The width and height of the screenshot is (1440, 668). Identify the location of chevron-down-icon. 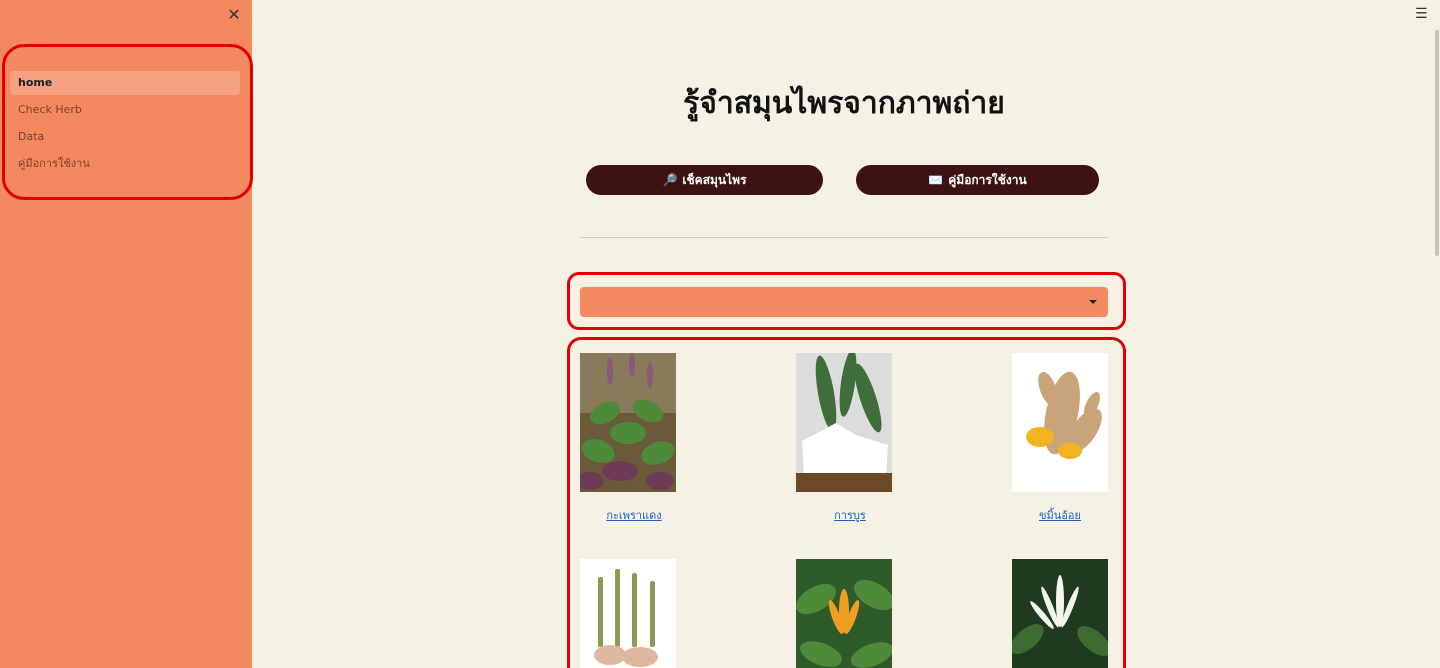
(1093, 302).